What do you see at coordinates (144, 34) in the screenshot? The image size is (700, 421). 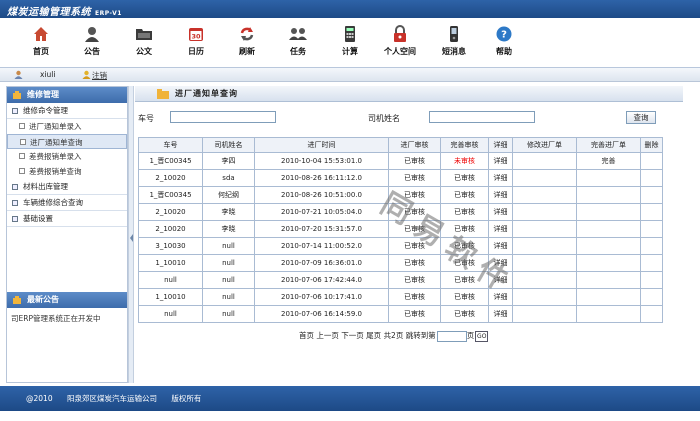 I see `folder-icon` at bounding box center [144, 34].